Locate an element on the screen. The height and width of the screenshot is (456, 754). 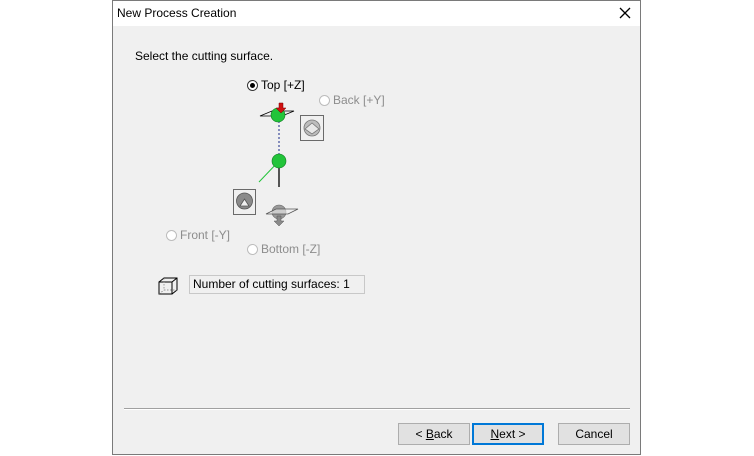
top-surface-icon is located at coordinates (277, 113).